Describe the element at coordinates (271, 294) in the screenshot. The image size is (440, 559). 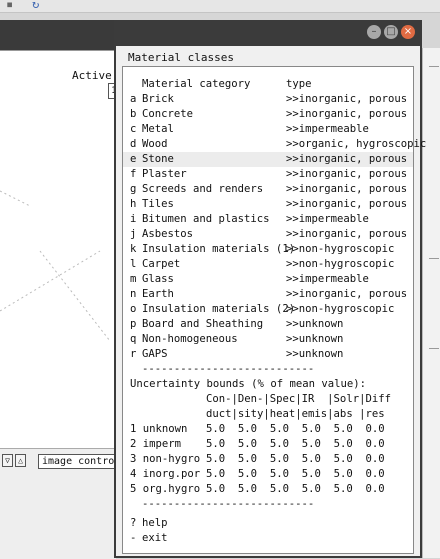
I see `material-item-earth: n Earth >>inorganic, porous` at that location.